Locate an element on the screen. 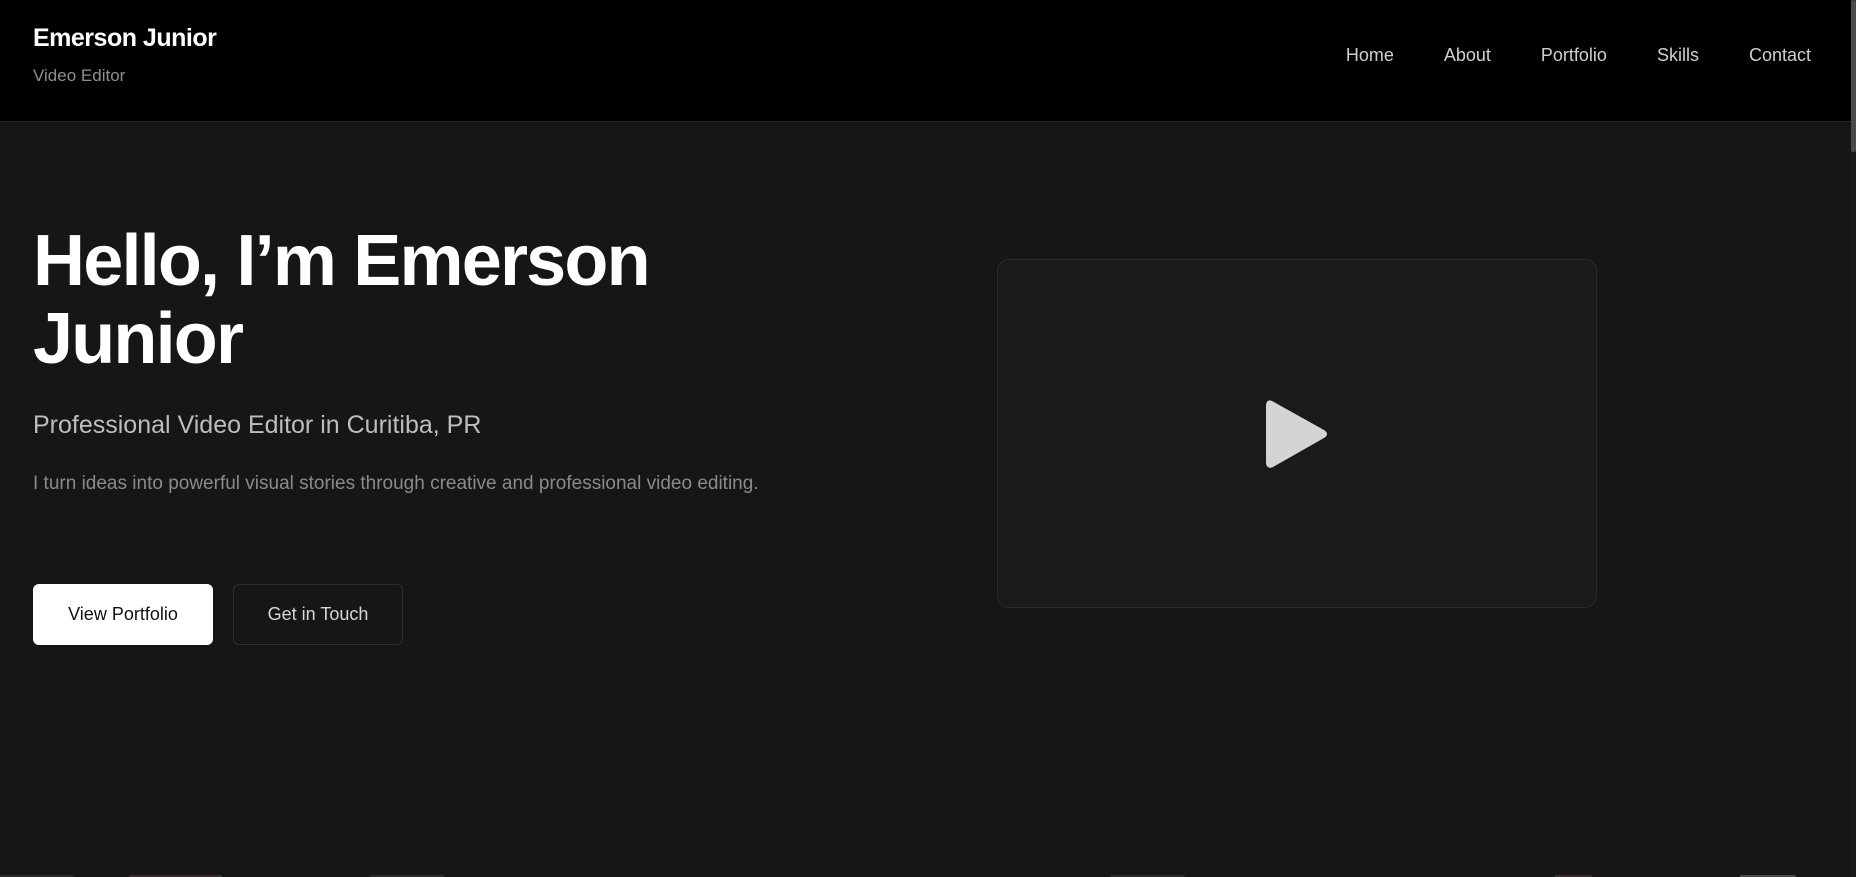 The image size is (1856, 877). scrollbar-thumb is located at coordinates (1853, 76).